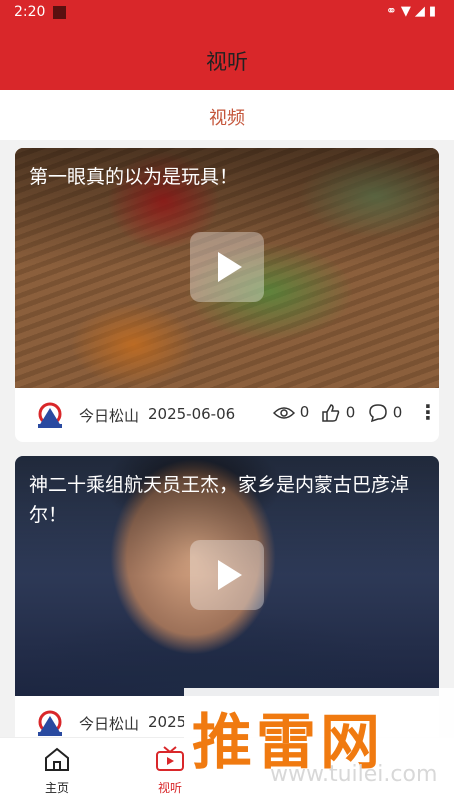  What do you see at coordinates (393, 11) in the screenshot?
I see `link-icon: ⚭` at bounding box center [393, 11].